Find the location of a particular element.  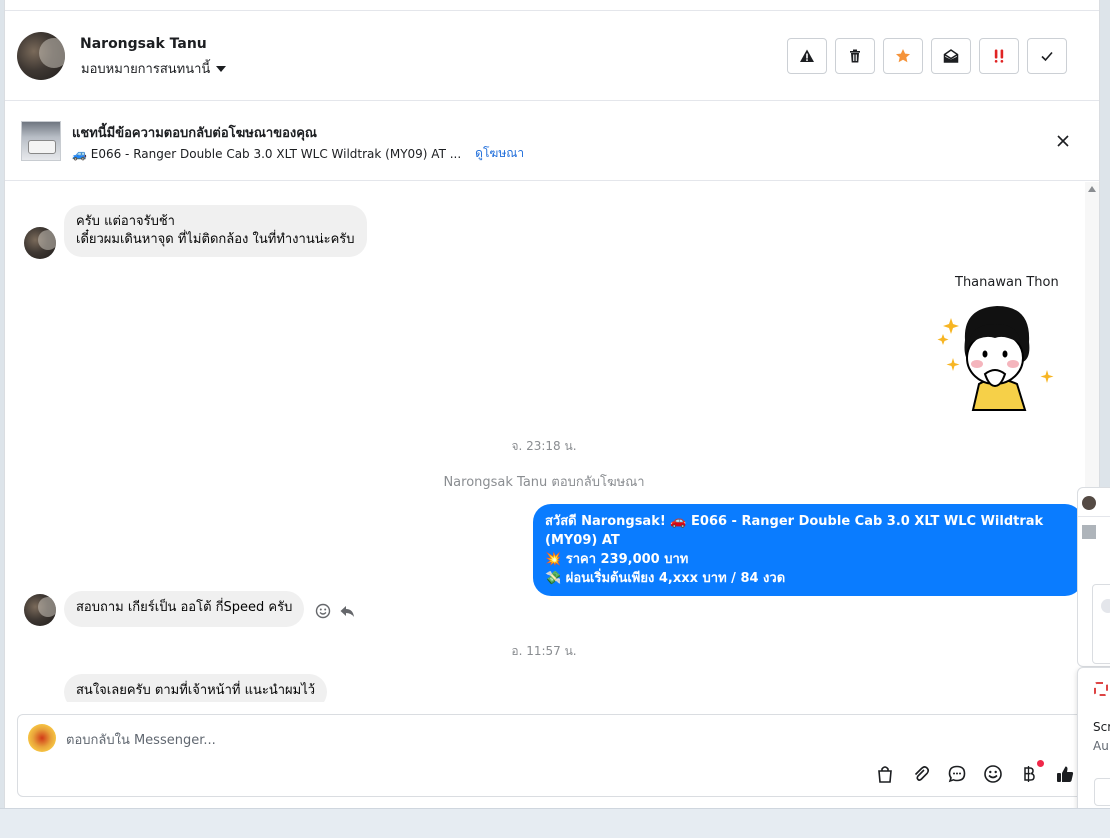

check-icon is located at coordinates (1047, 56).